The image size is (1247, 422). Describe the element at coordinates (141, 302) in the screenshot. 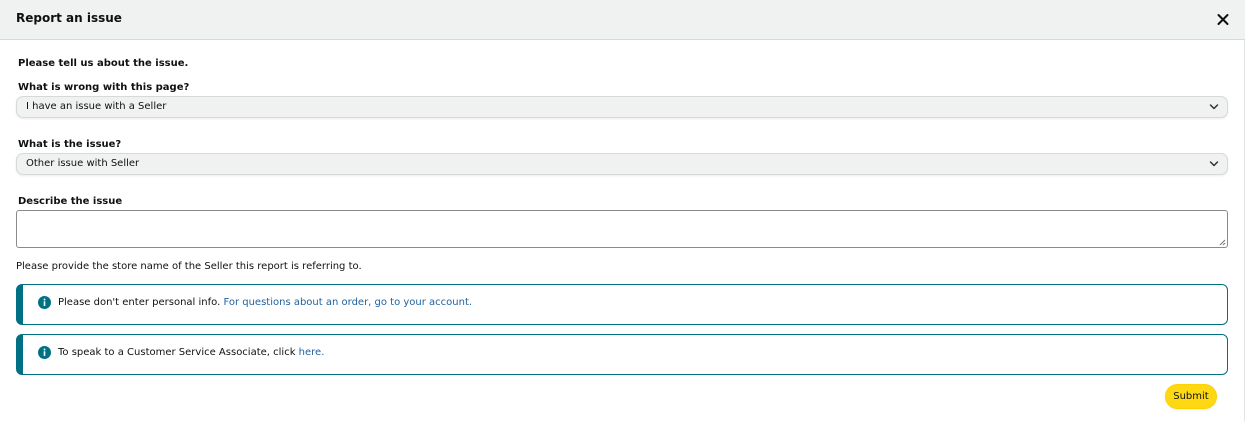

I see `alert-text: Please don't enter personal info.` at that location.